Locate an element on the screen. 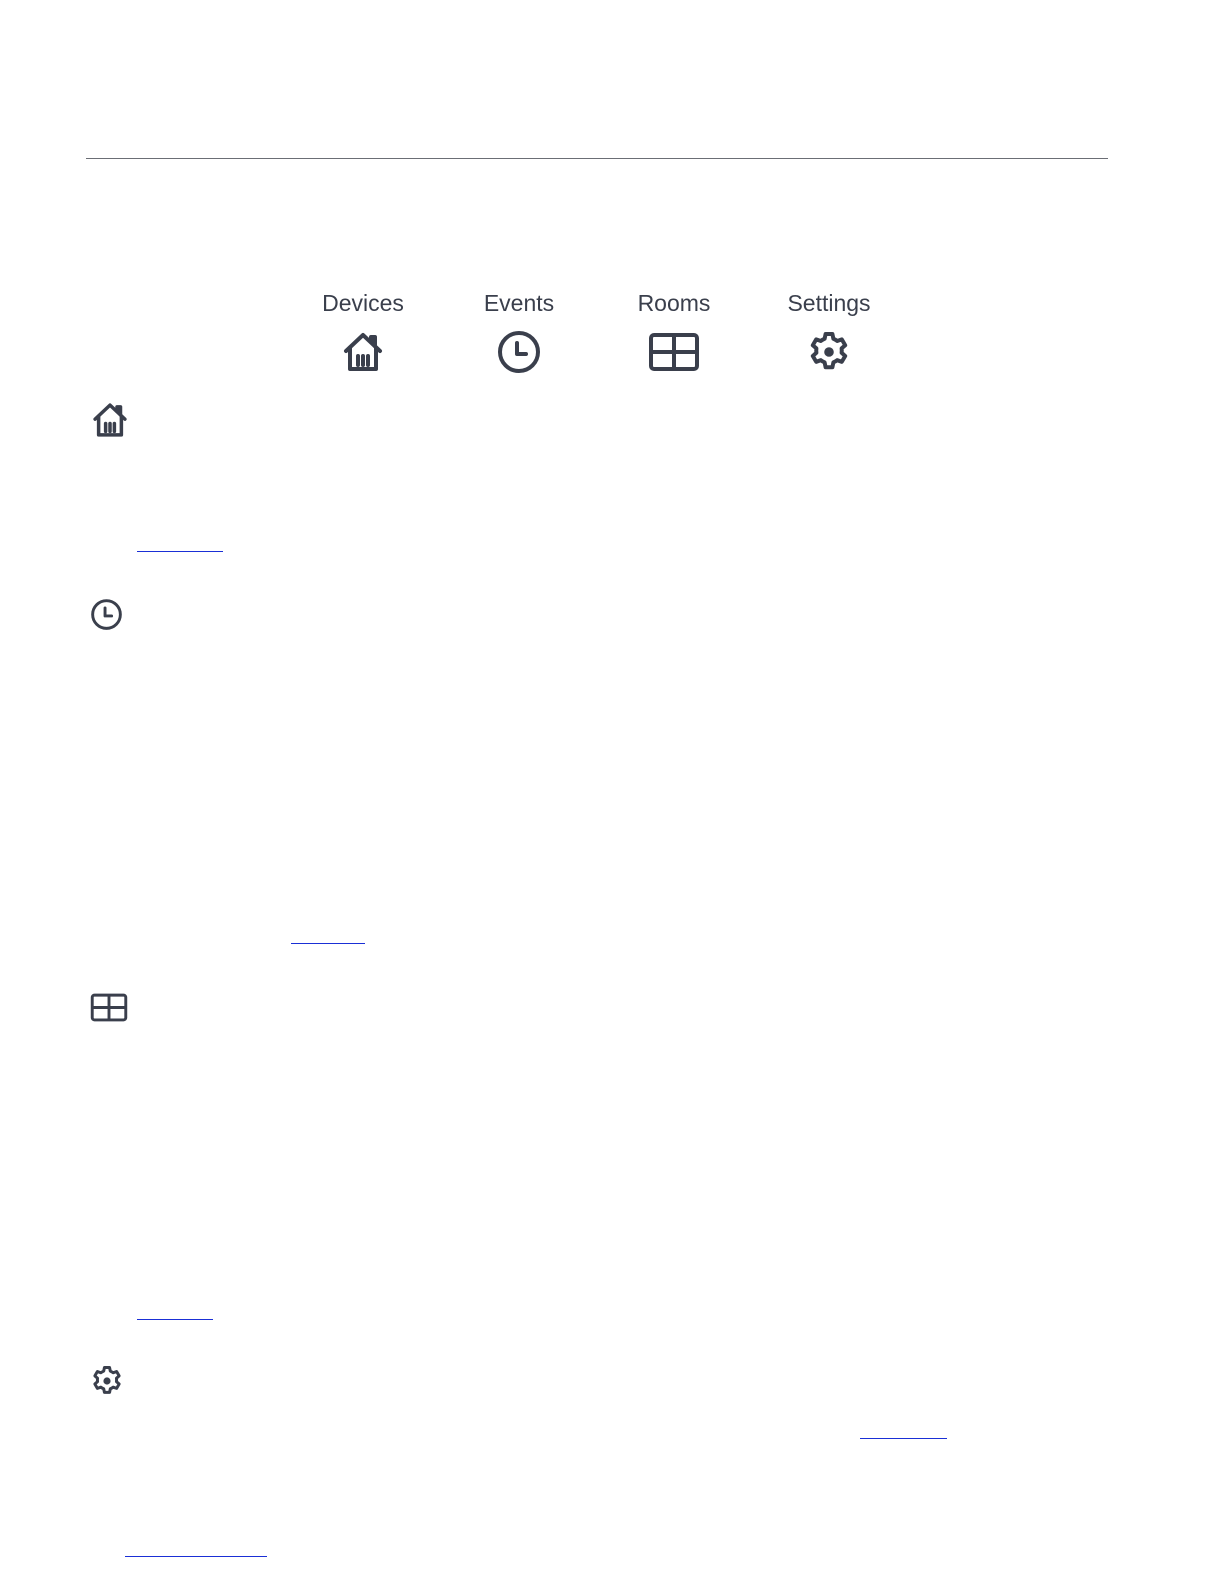  devices-section-link is located at coordinates (180, 551).